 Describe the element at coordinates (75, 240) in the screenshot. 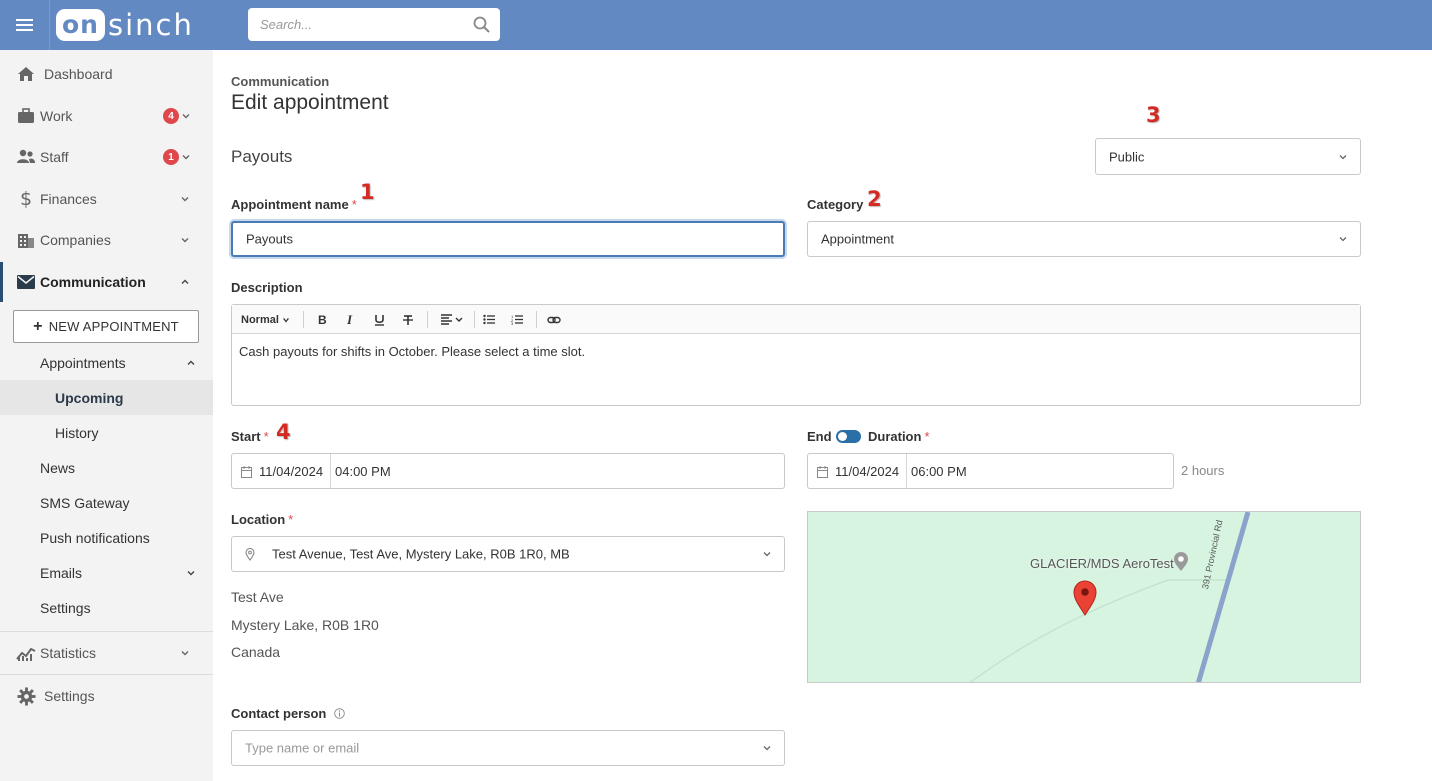

I see `sidebar-item-label: Companies` at that location.